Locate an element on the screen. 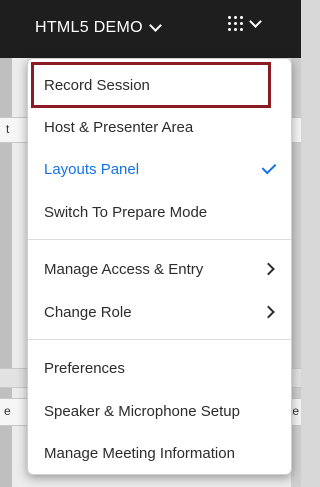  menu-item-manage-access-entry: Manage Access & Entry is located at coordinates (159, 269).